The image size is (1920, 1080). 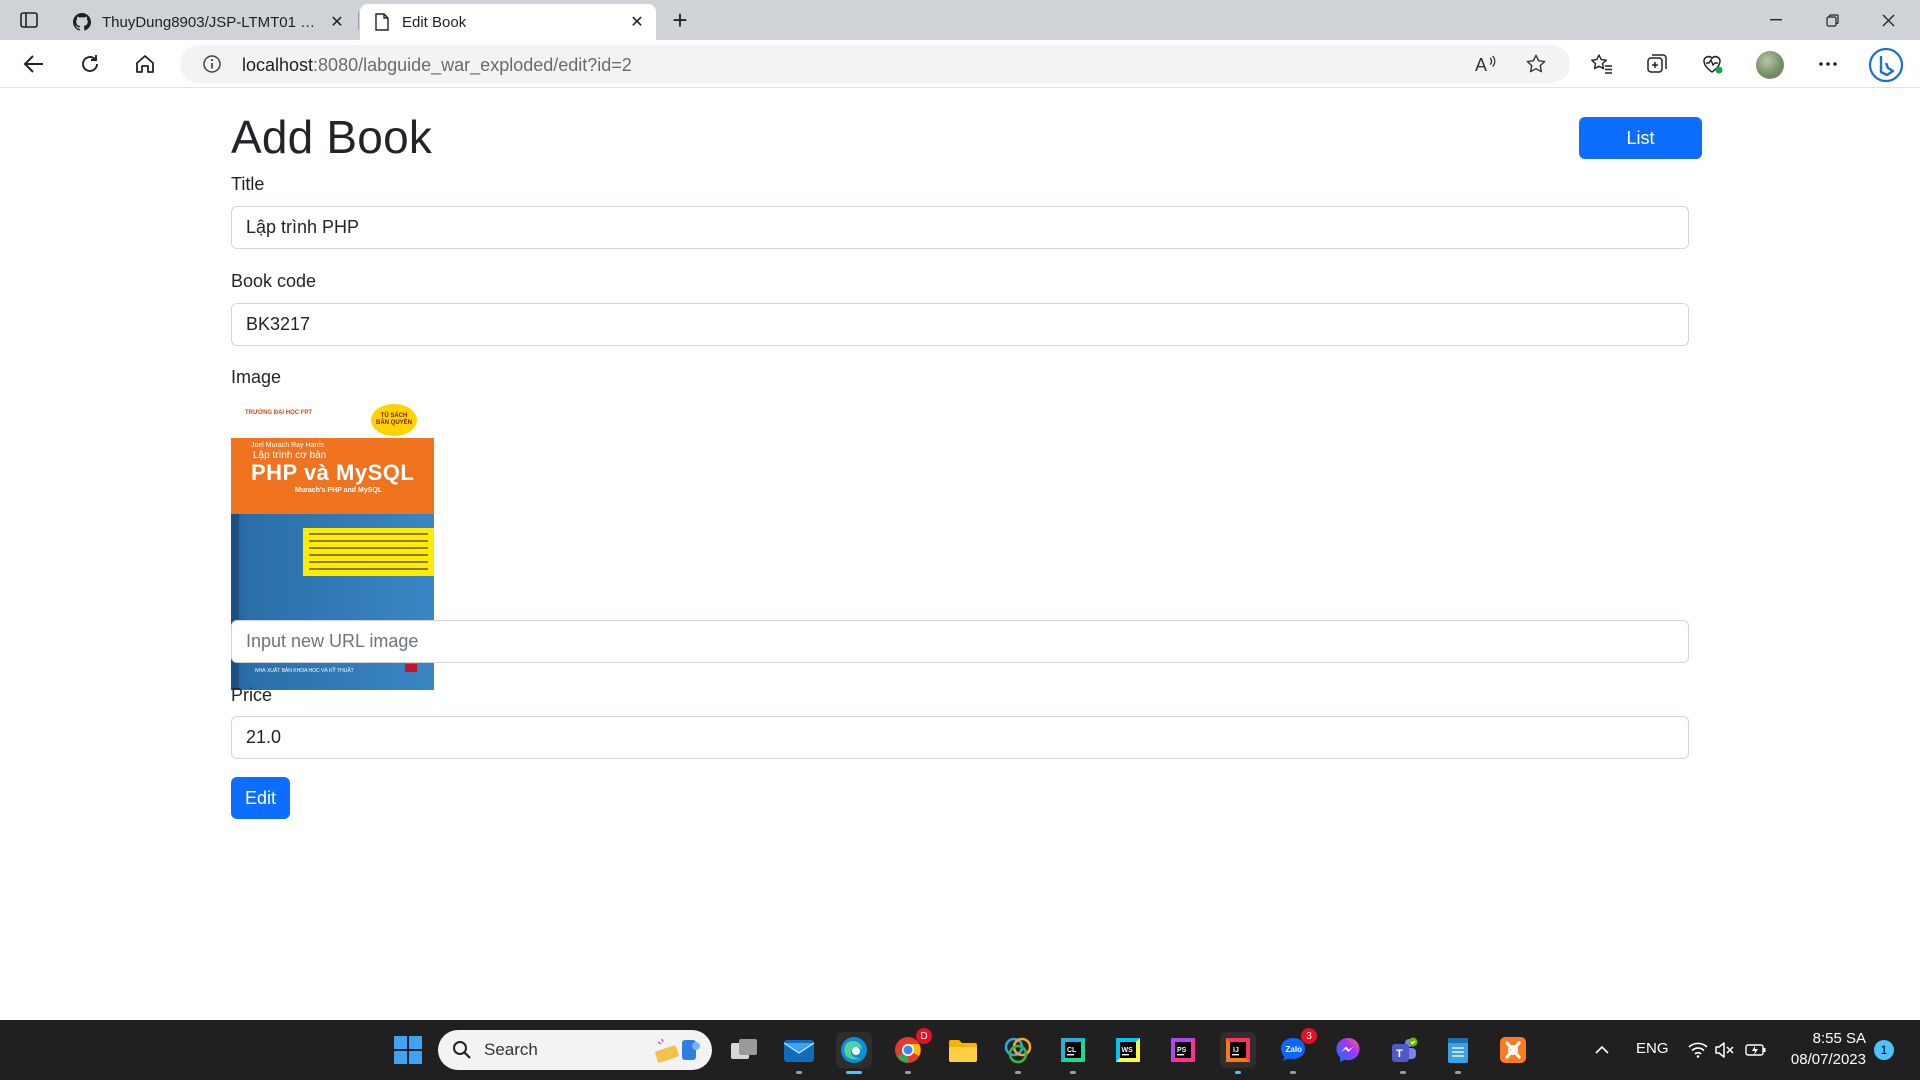 What do you see at coordinates (1827, 1059) in the screenshot?
I see `clock-date: 08/07/2023` at bounding box center [1827, 1059].